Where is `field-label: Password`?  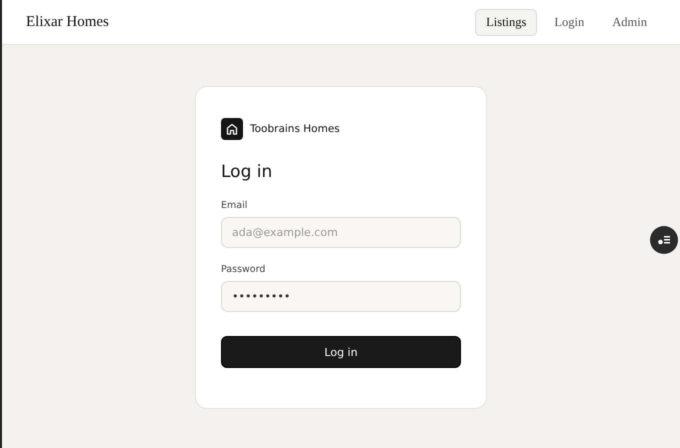 field-label: Password is located at coordinates (243, 269).